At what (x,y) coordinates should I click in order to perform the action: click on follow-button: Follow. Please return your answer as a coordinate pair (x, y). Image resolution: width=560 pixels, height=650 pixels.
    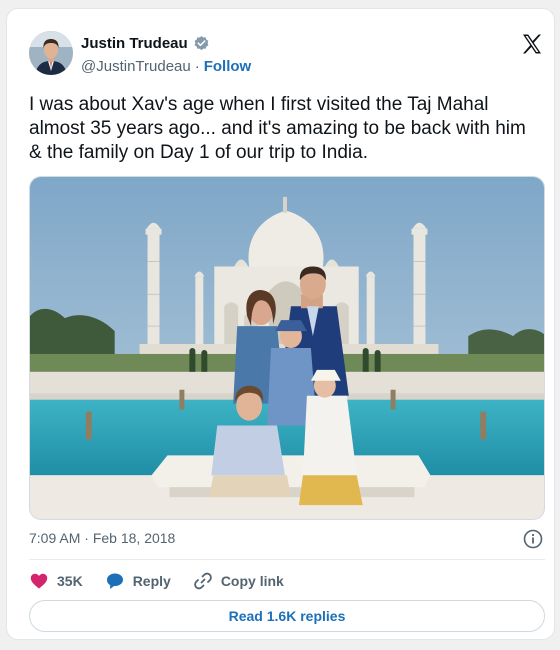
    Looking at the image, I should click on (228, 66).